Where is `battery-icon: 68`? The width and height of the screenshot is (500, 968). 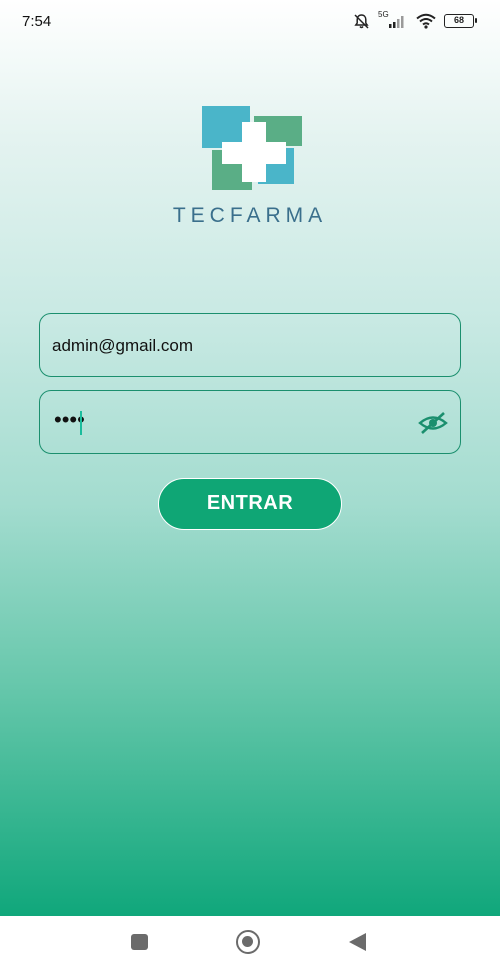
battery-icon: 68 is located at coordinates (460, 21).